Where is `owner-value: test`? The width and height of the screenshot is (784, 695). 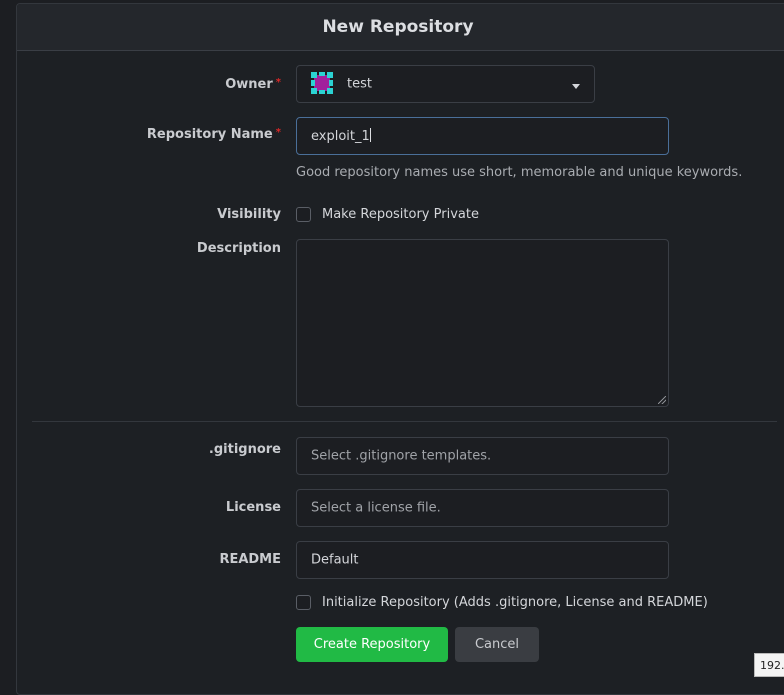 owner-value: test is located at coordinates (359, 84).